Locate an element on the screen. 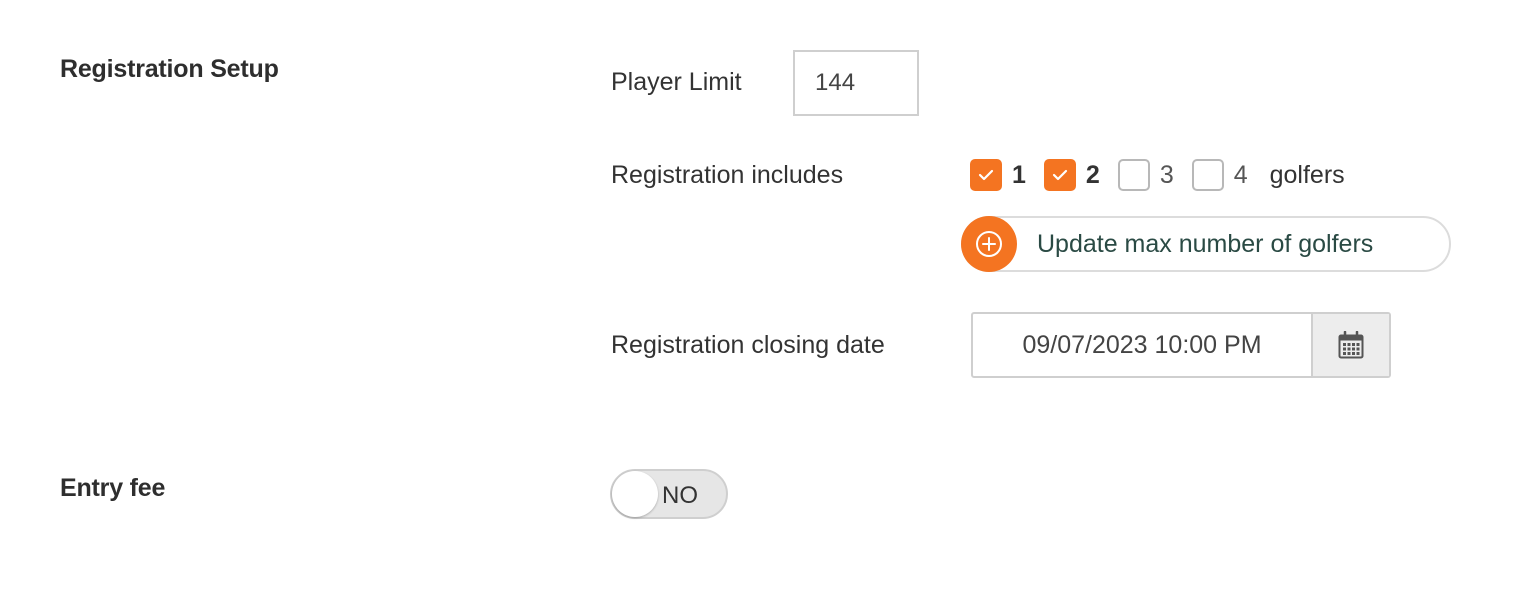 Image resolution: width=1528 pixels, height=594 pixels. closing-date-input: 09/07/2023 10:00 PM is located at coordinates (1142, 345).